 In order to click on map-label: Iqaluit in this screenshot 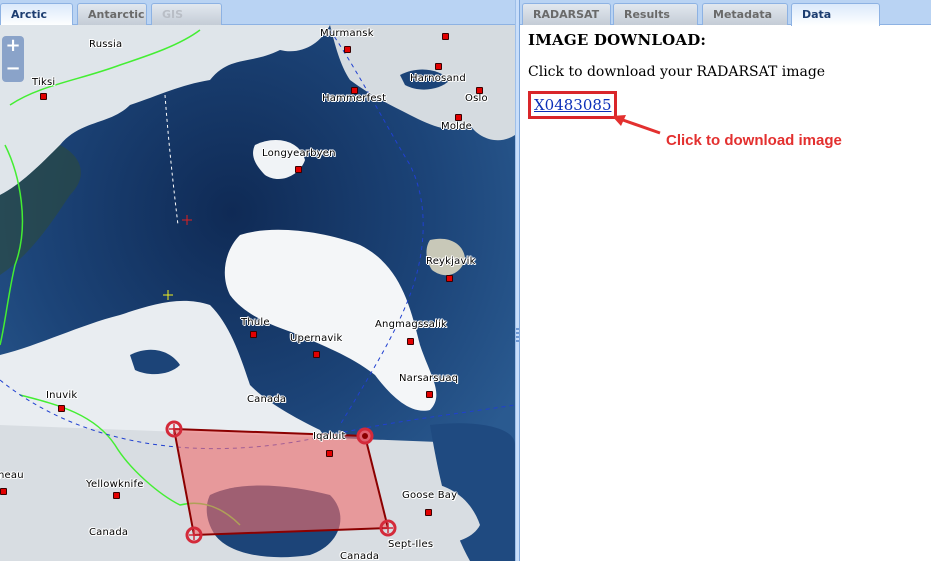, I will do `click(329, 436)`.